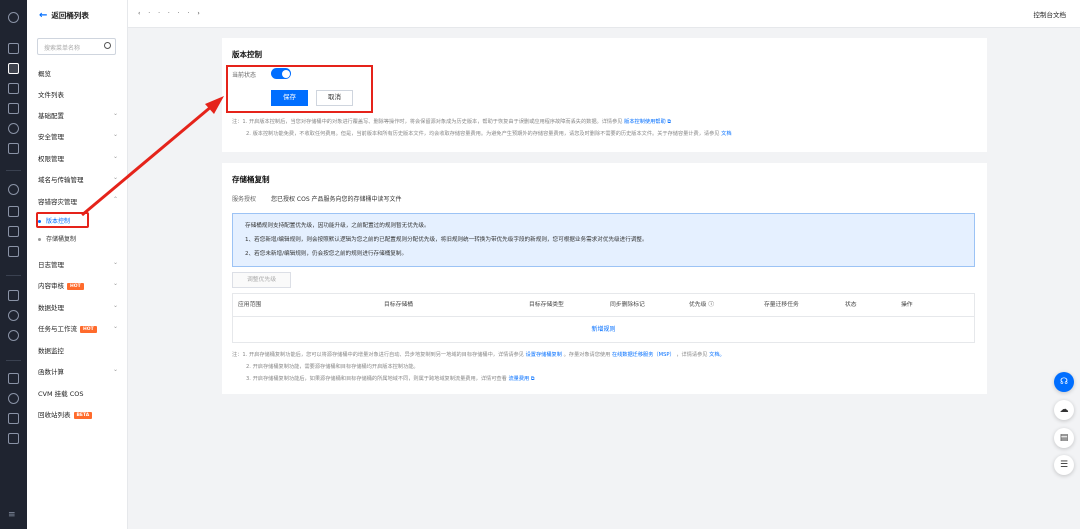 The image size is (1080, 529). I want to click on external-link-icon: ⧉, so click(532, 379).